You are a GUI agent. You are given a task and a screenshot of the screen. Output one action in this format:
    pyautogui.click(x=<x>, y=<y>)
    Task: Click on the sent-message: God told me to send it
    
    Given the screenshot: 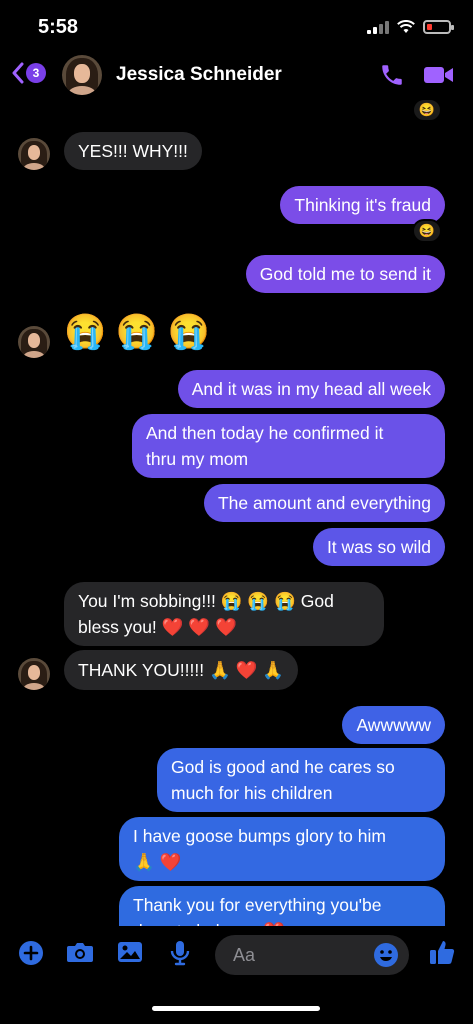 What is the action you would take?
    pyautogui.click(x=345, y=274)
    